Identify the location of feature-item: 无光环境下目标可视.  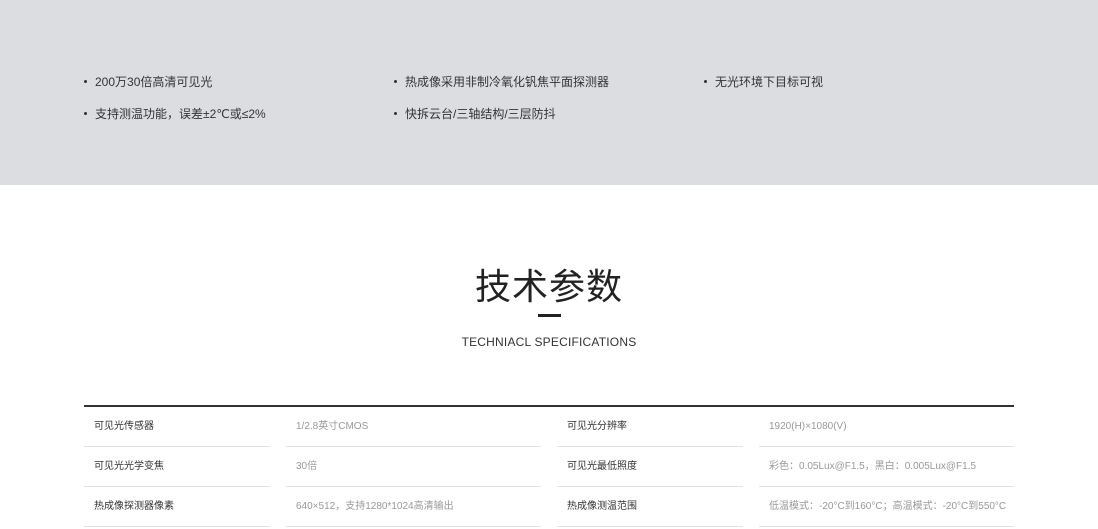
(763, 82).